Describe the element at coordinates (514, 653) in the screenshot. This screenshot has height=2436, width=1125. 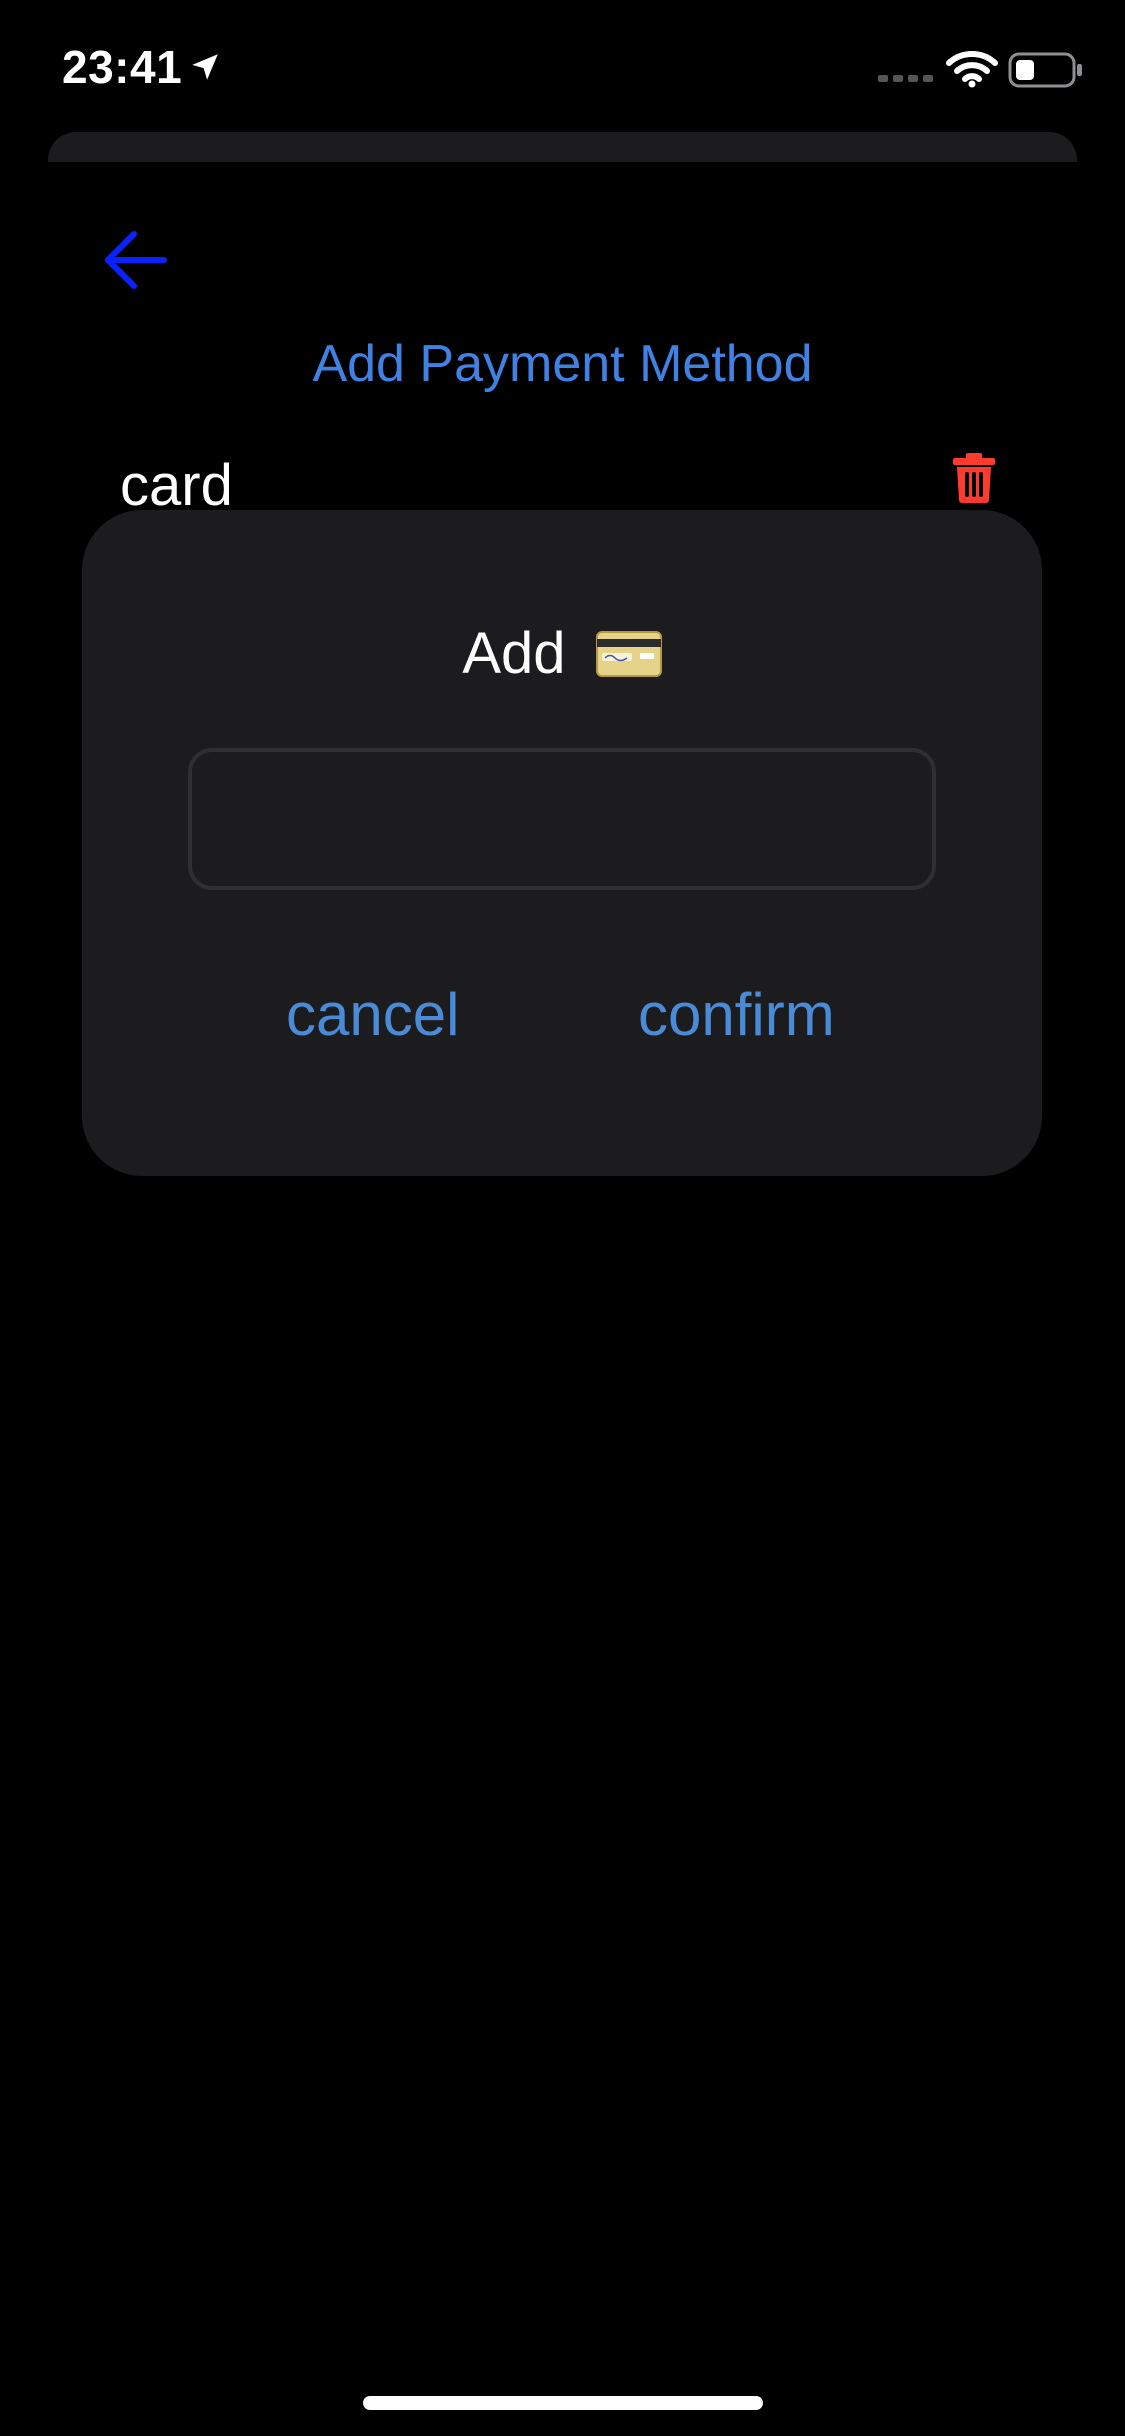
I see `dialog-title-text: Add` at that location.